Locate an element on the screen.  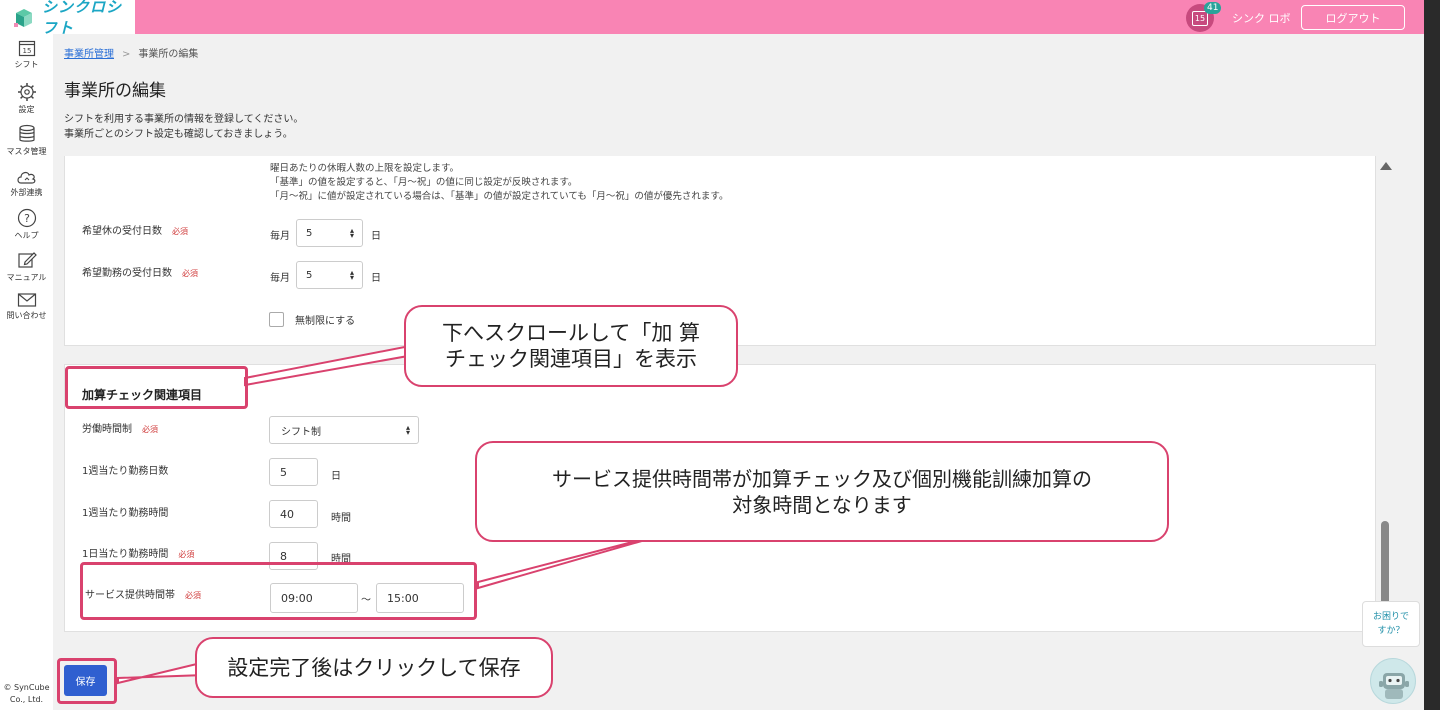
callout-scroll-hint: 下へスクロールして「加 算 チェック関連項目」を表示 is located at coordinates (571, 346).